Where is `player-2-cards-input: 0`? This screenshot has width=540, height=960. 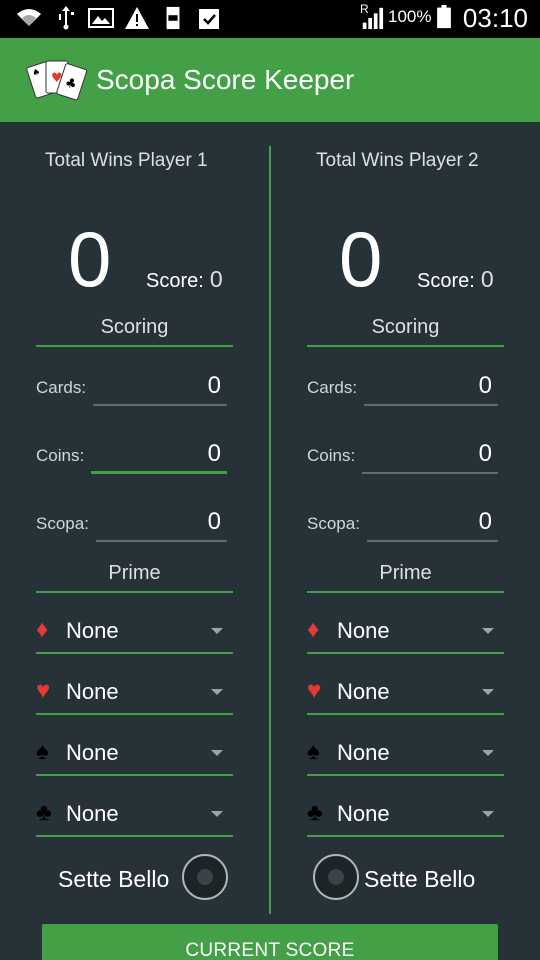
player-2-cards-input: 0 is located at coordinates (431, 387).